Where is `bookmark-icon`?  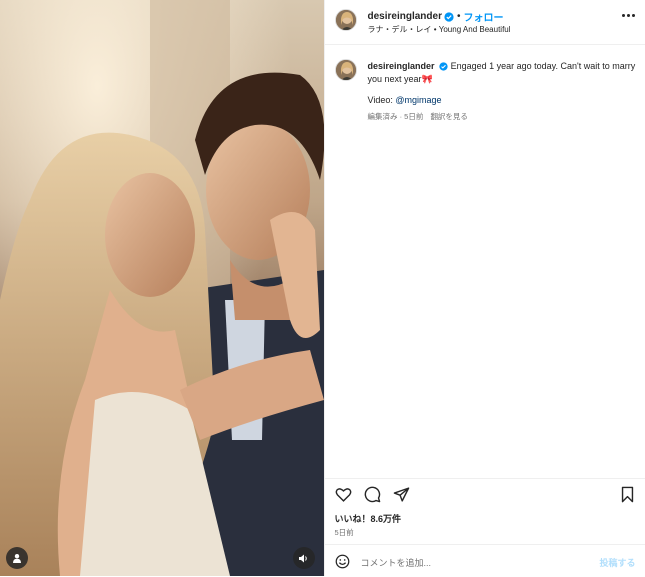 bookmark-icon is located at coordinates (627, 494).